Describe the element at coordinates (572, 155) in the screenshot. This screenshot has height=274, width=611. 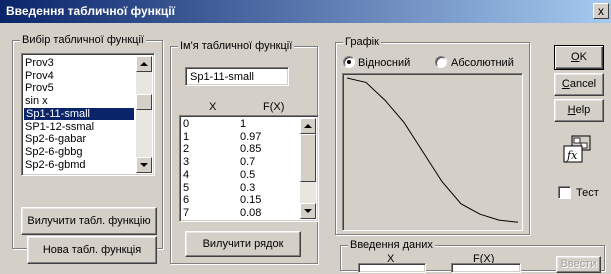
I see `svg-text: fx` at that location.